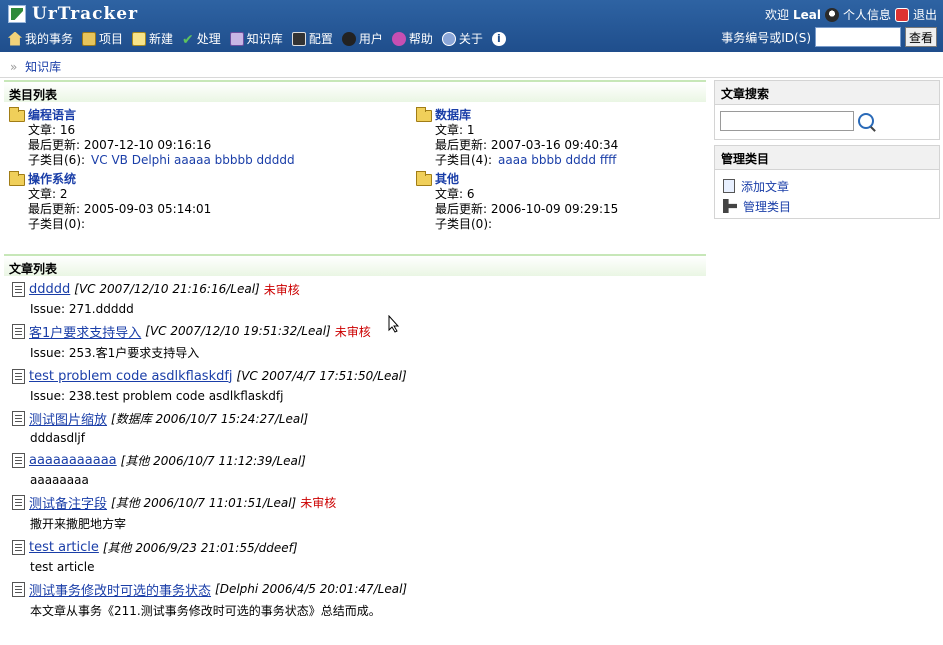 Image resolution: width=943 pixels, height=645 pixels. I want to click on category-subs: aaaa bbbb dddd ffff, so click(557, 160).